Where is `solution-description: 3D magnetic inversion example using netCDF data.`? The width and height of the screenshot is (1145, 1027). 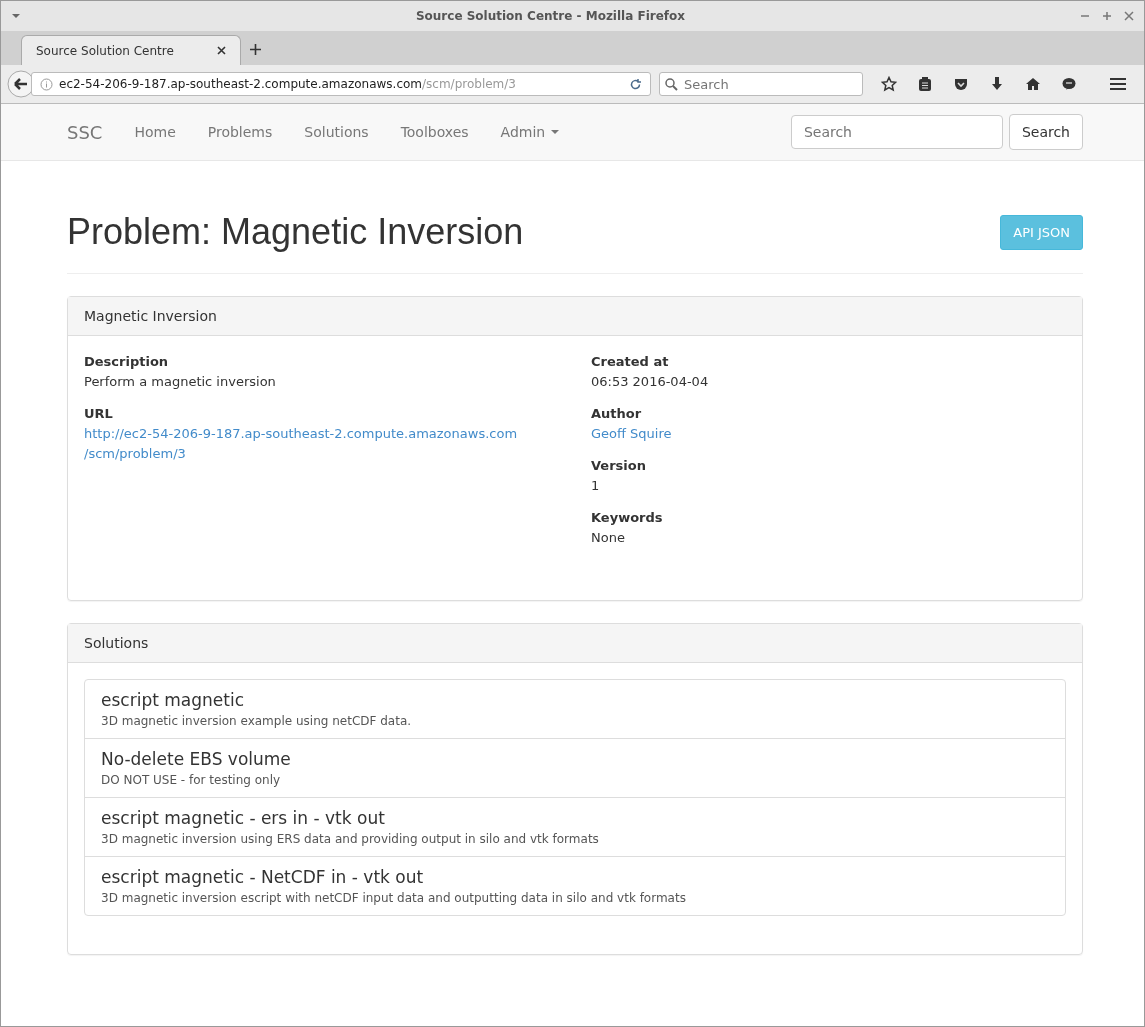
solution-description: 3D magnetic inversion example using netCDF data. is located at coordinates (257, 721).